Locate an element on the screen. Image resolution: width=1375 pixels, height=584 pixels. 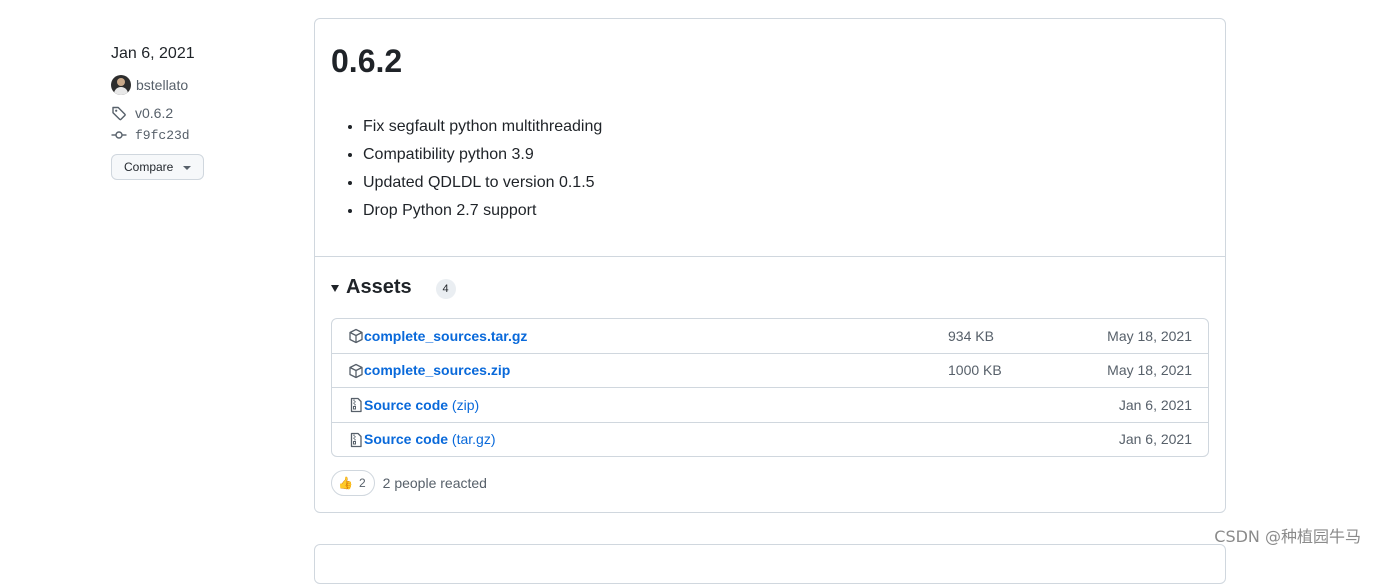
release-date: Jan 6, 2021 is located at coordinates (153, 53).